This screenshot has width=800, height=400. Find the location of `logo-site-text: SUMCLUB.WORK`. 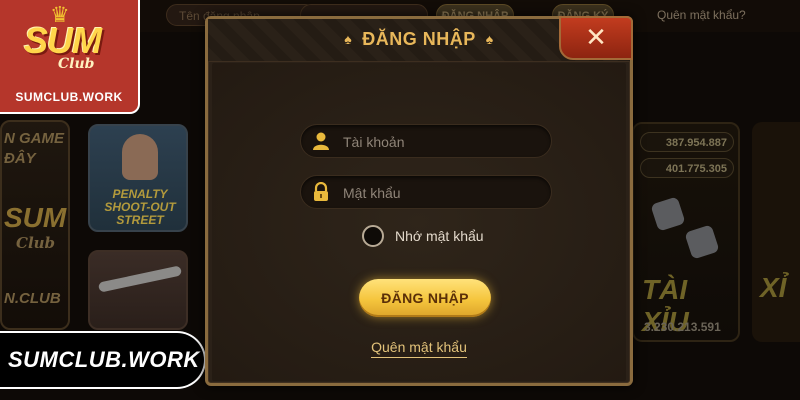

logo-site-text: SUMCLUB.WORK is located at coordinates (69, 97).